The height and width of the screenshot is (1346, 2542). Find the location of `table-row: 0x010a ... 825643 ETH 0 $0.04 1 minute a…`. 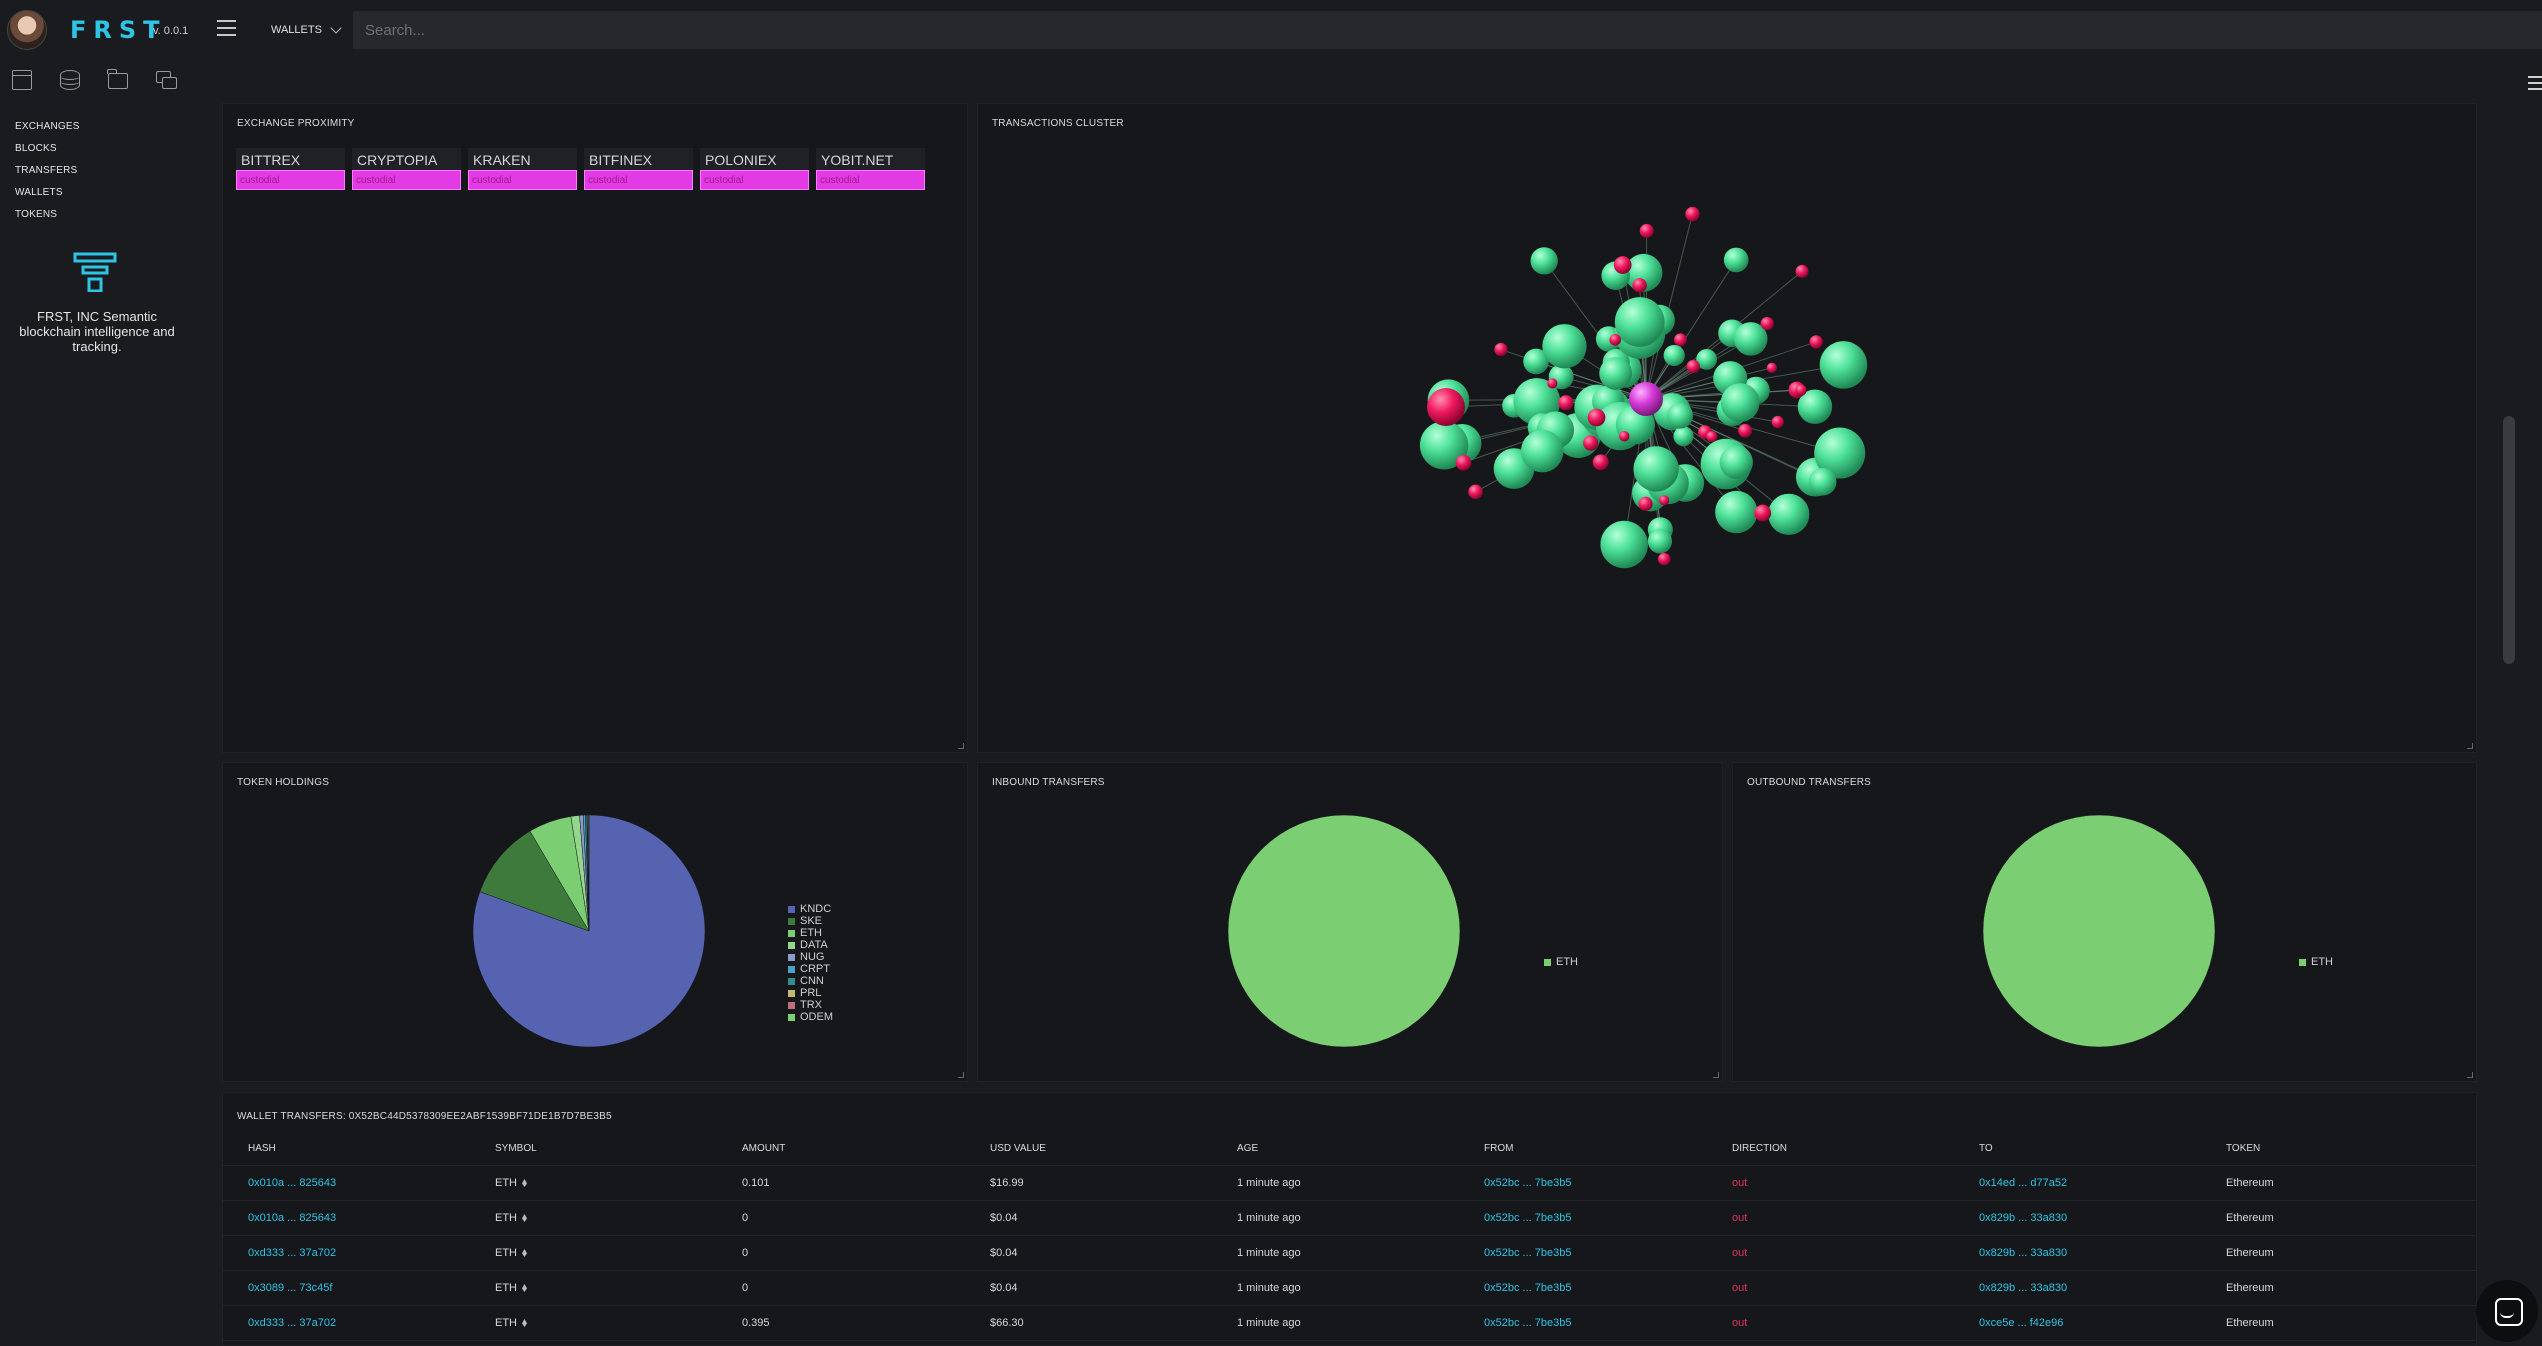

table-row: 0x010a ... 825643 ETH 0 $0.04 1 minute a… is located at coordinates (1349, 1218).